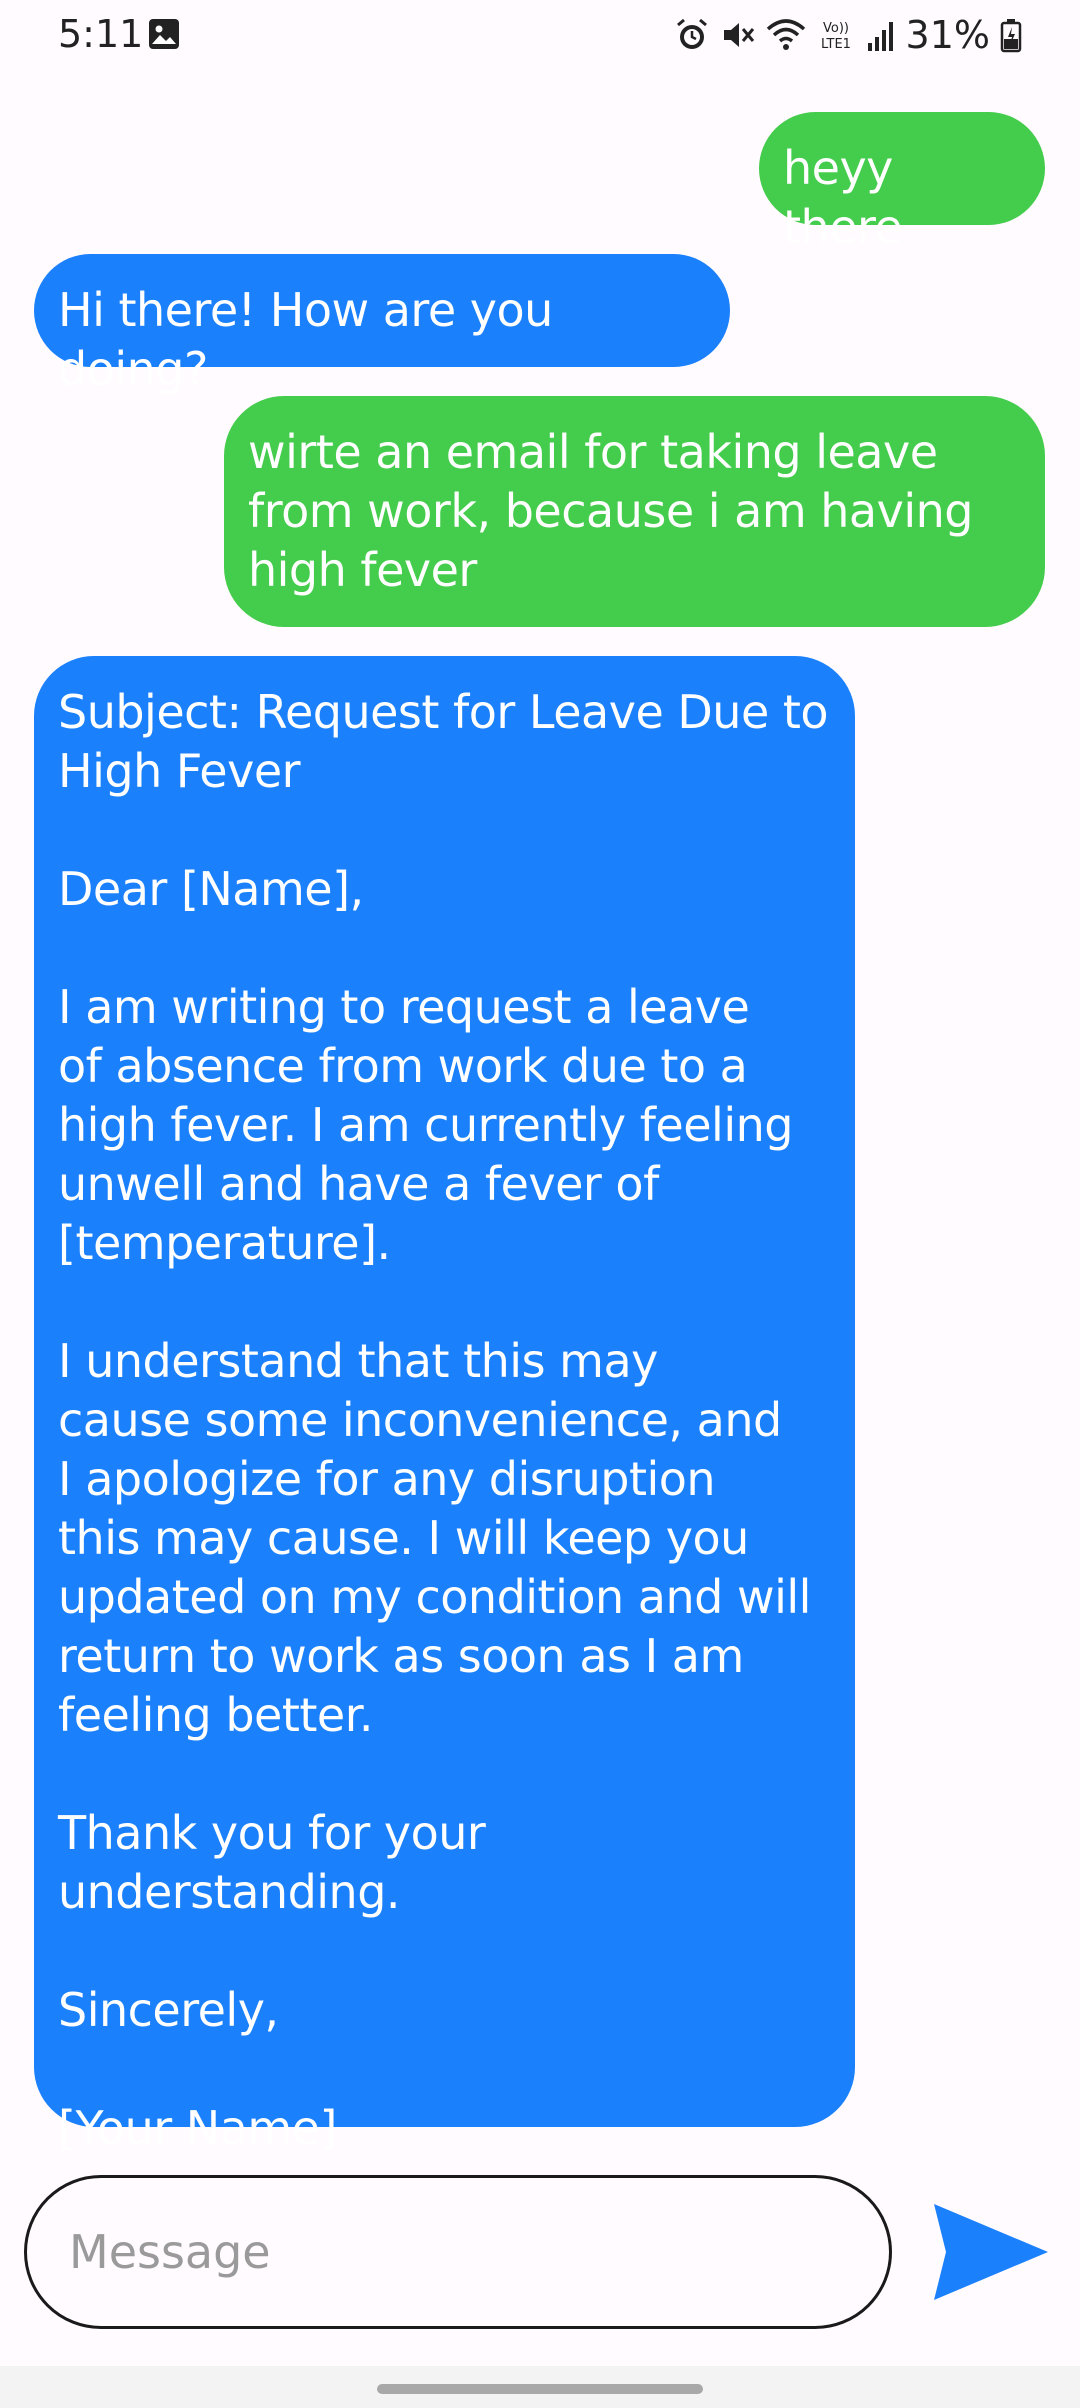 This screenshot has width=1080, height=2408. What do you see at coordinates (458, 2252) in the screenshot?
I see `message-input` at bounding box center [458, 2252].